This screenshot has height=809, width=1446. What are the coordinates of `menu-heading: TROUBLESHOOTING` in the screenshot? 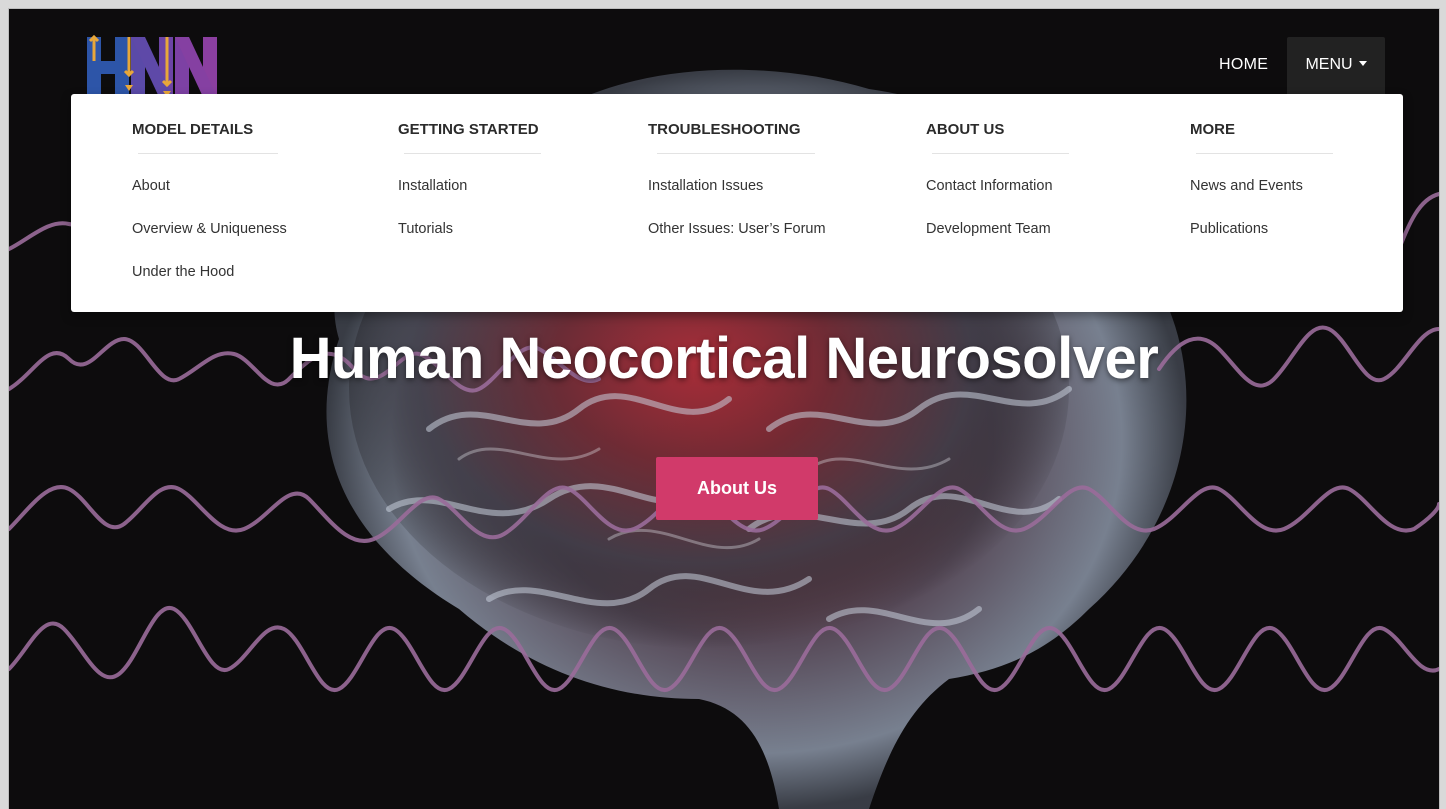 It's located at (724, 129).